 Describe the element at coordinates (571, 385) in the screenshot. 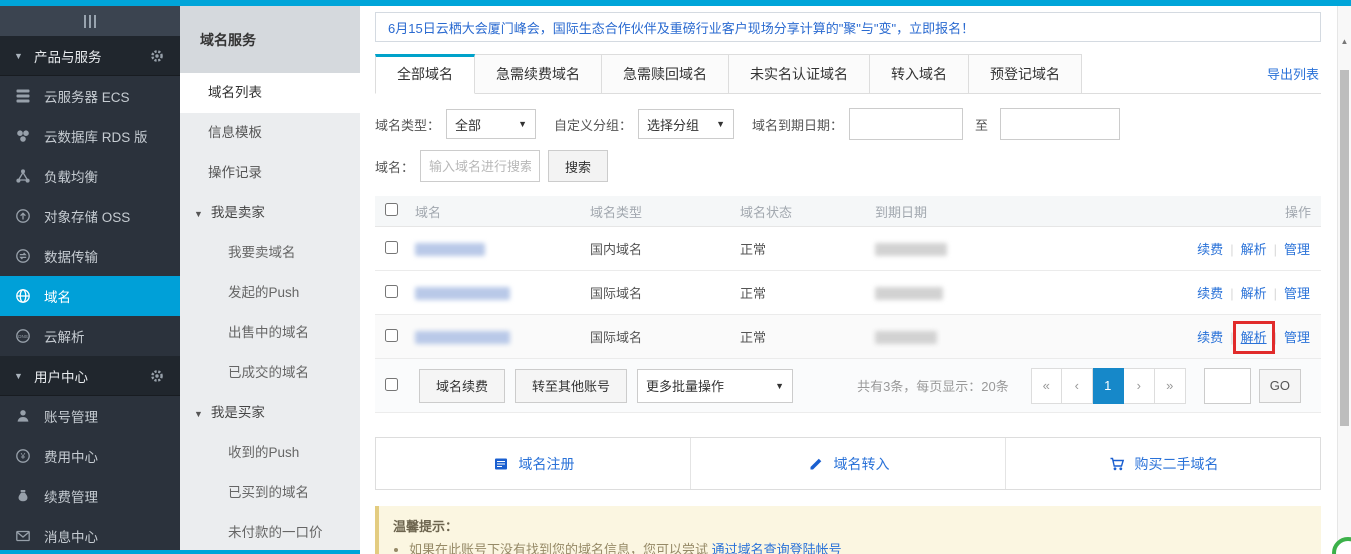

I see `transfer-account-button: 转至其他账号` at that location.